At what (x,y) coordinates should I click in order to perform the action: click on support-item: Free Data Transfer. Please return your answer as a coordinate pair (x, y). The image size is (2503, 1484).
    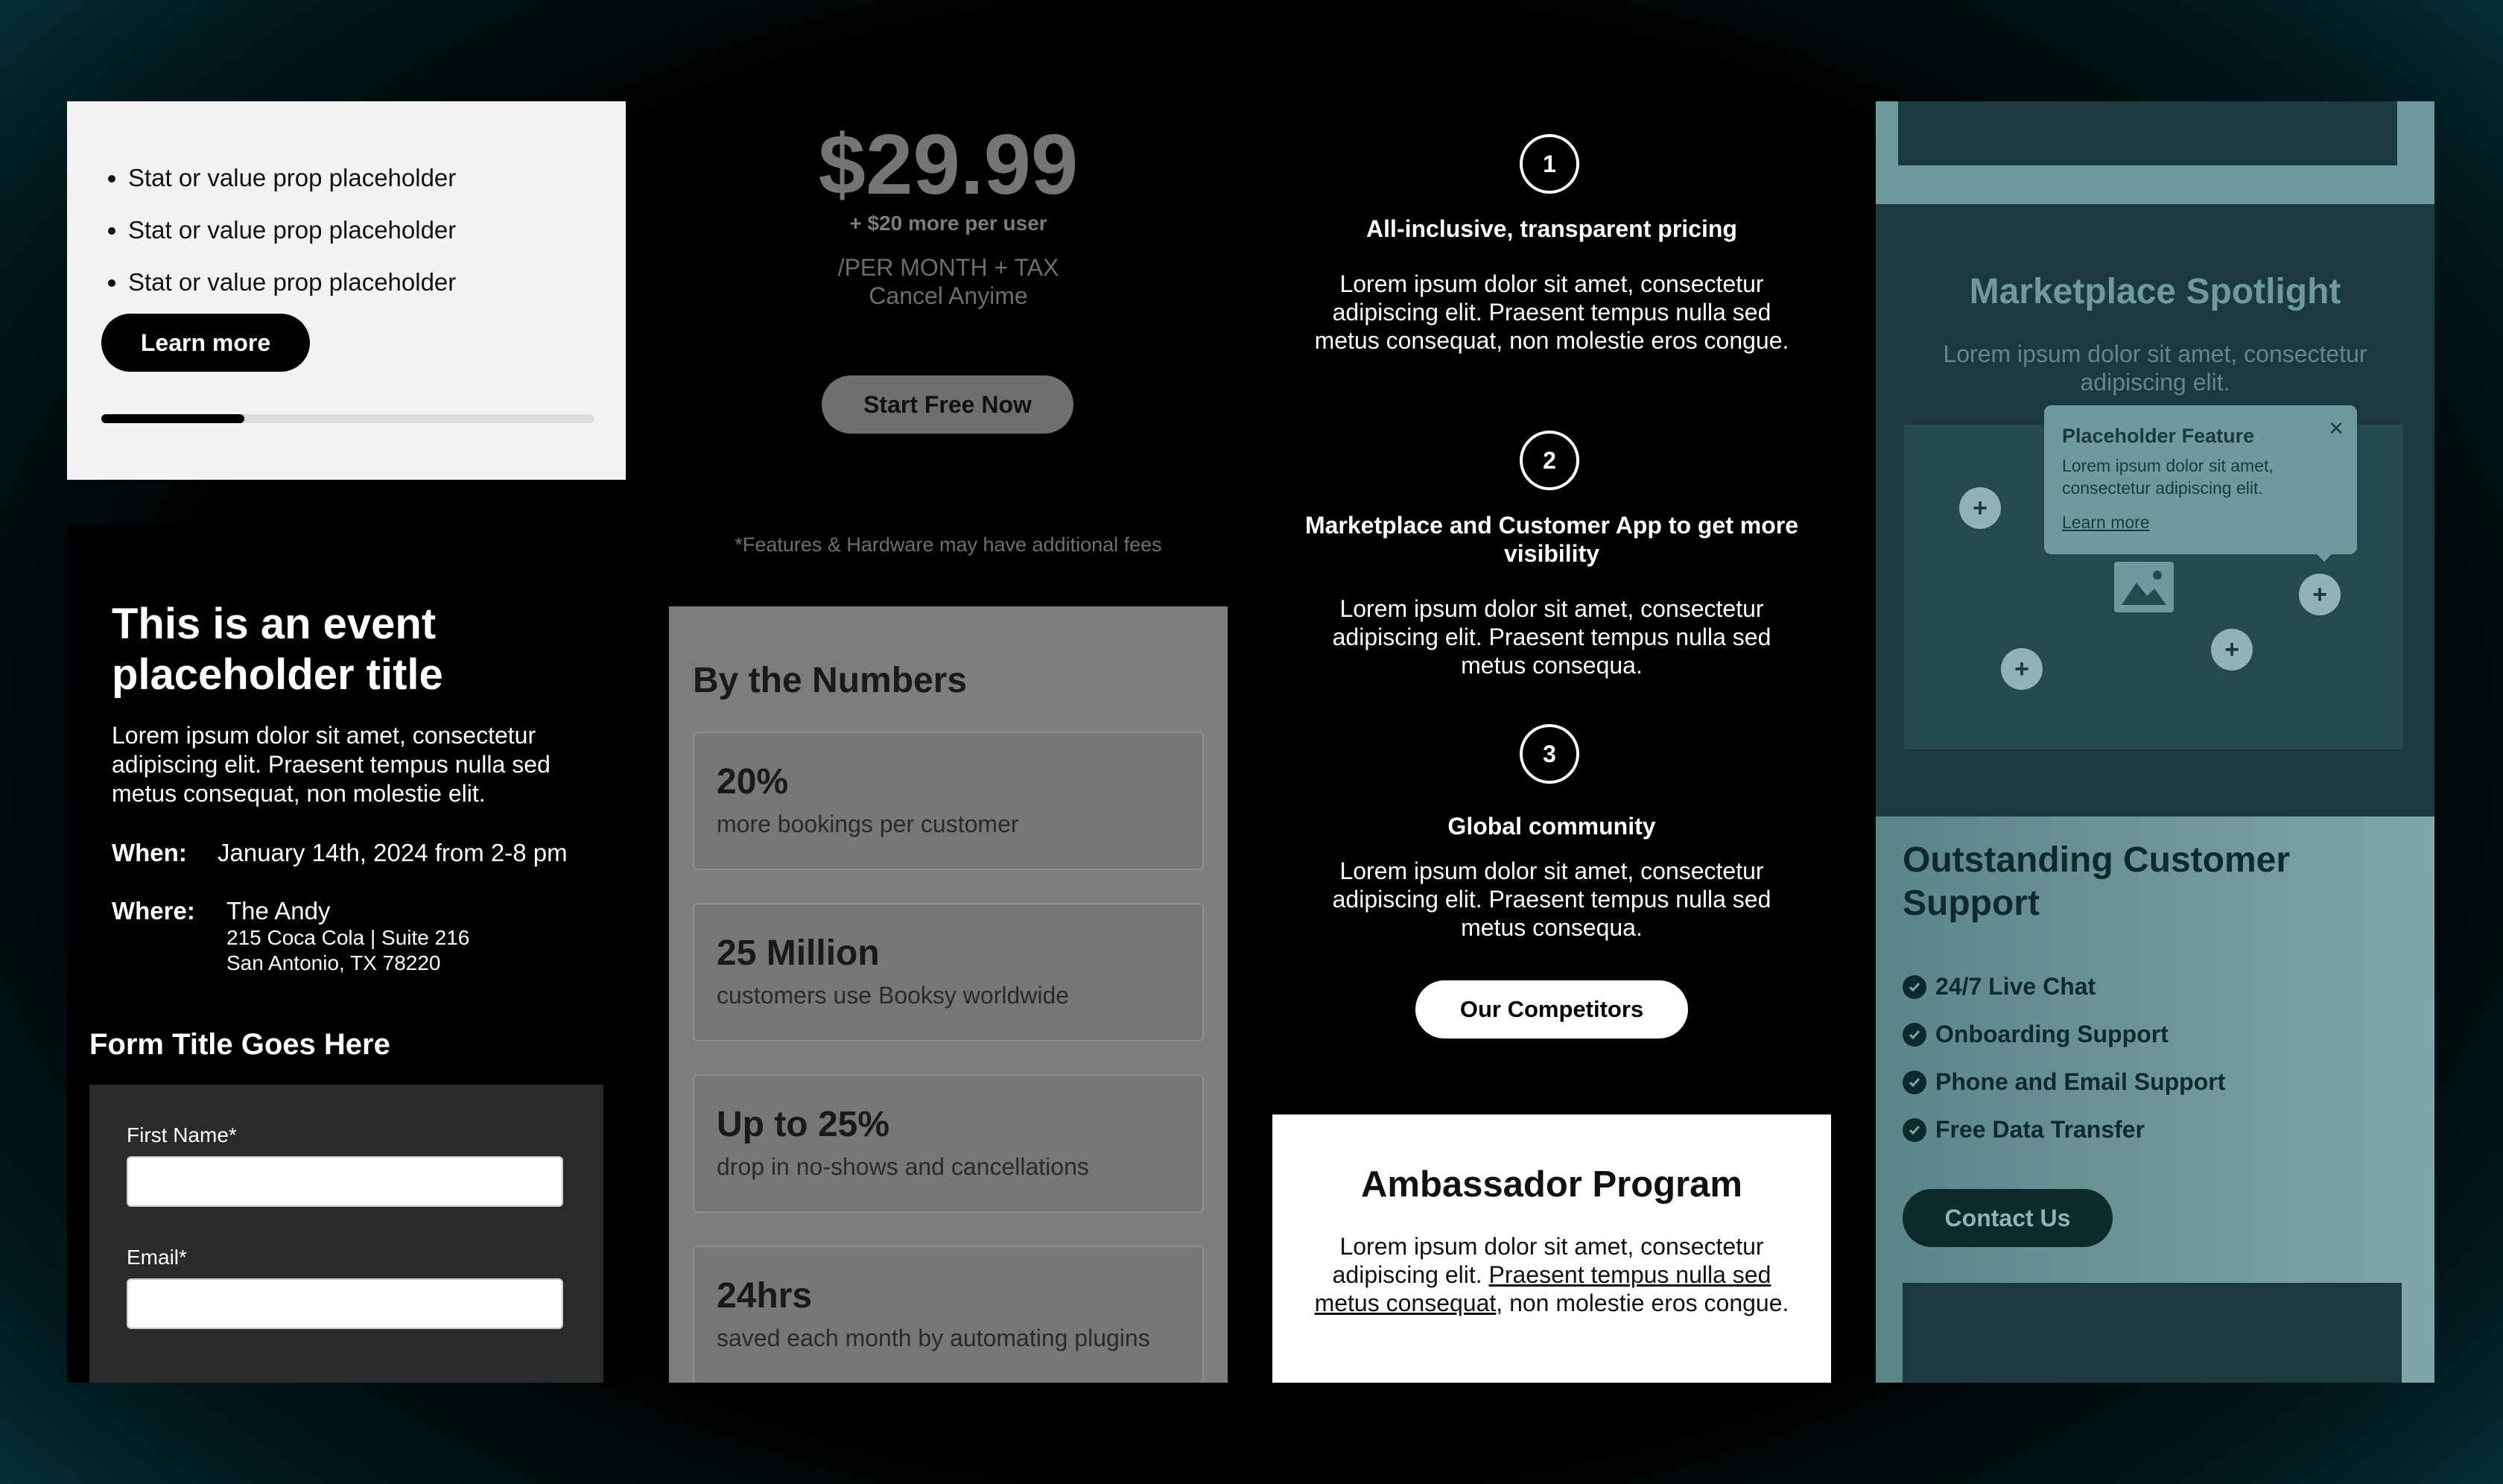
    Looking at the image, I should click on (2024, 1130).